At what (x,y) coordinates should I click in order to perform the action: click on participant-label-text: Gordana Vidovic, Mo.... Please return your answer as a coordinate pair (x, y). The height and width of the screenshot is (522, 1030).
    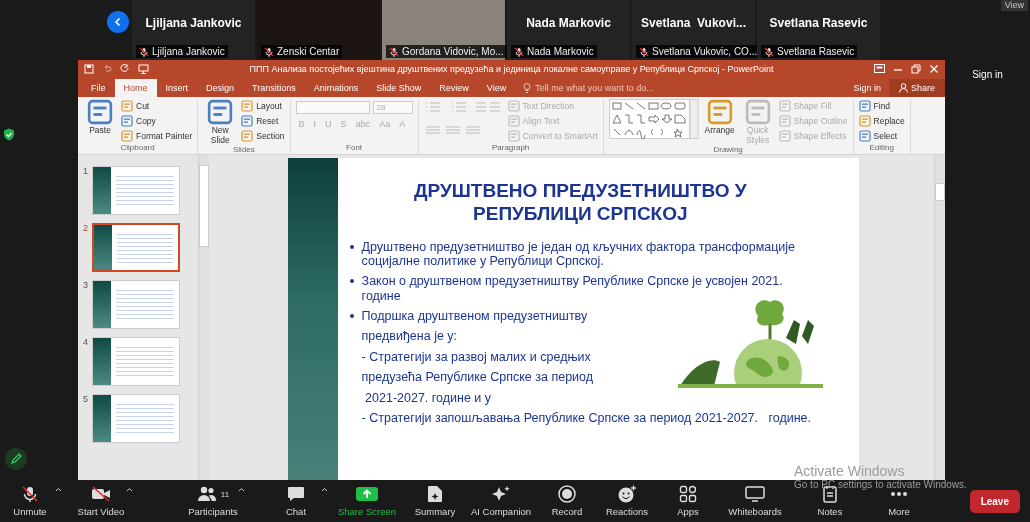
    Looking at the image, I should click on (453, 51).